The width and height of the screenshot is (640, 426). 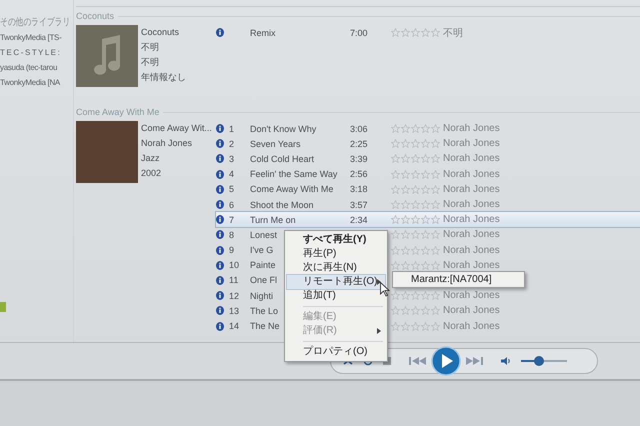 I want to click on track-title: Turn Me on, so click(x=273, y=219).